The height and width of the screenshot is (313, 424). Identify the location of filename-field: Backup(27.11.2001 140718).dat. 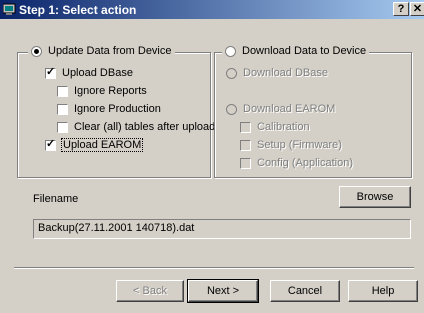
(222, 229).